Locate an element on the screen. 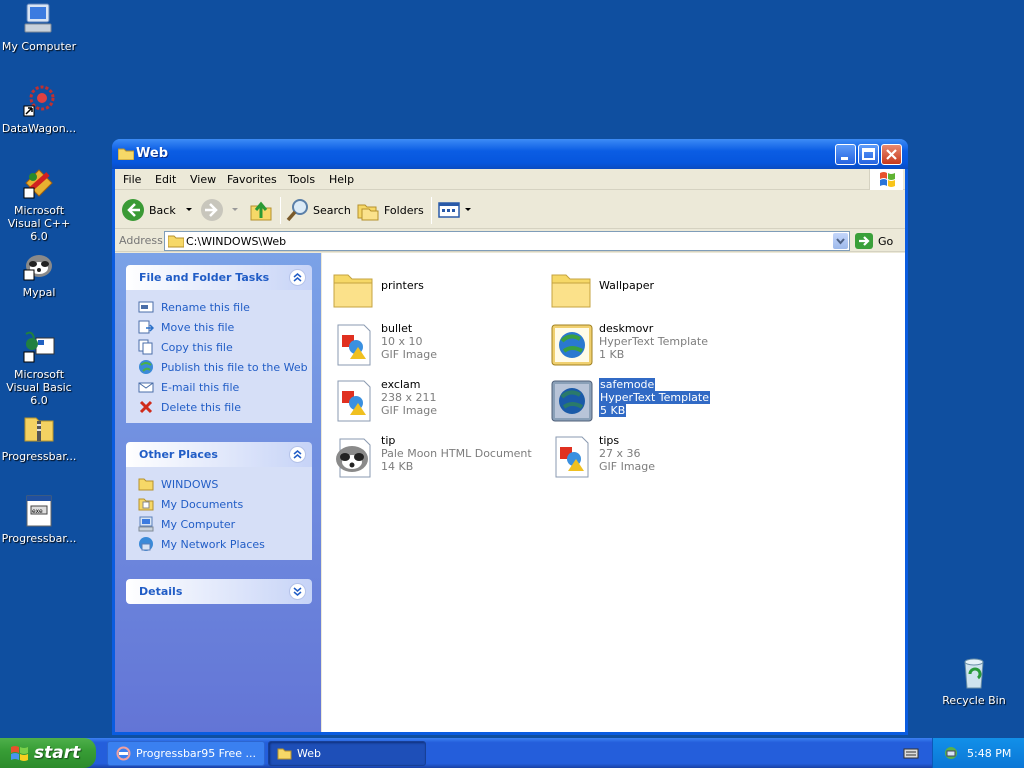 The image size is (1024, 768). mypal-icon is located at coordinates (39, 265).